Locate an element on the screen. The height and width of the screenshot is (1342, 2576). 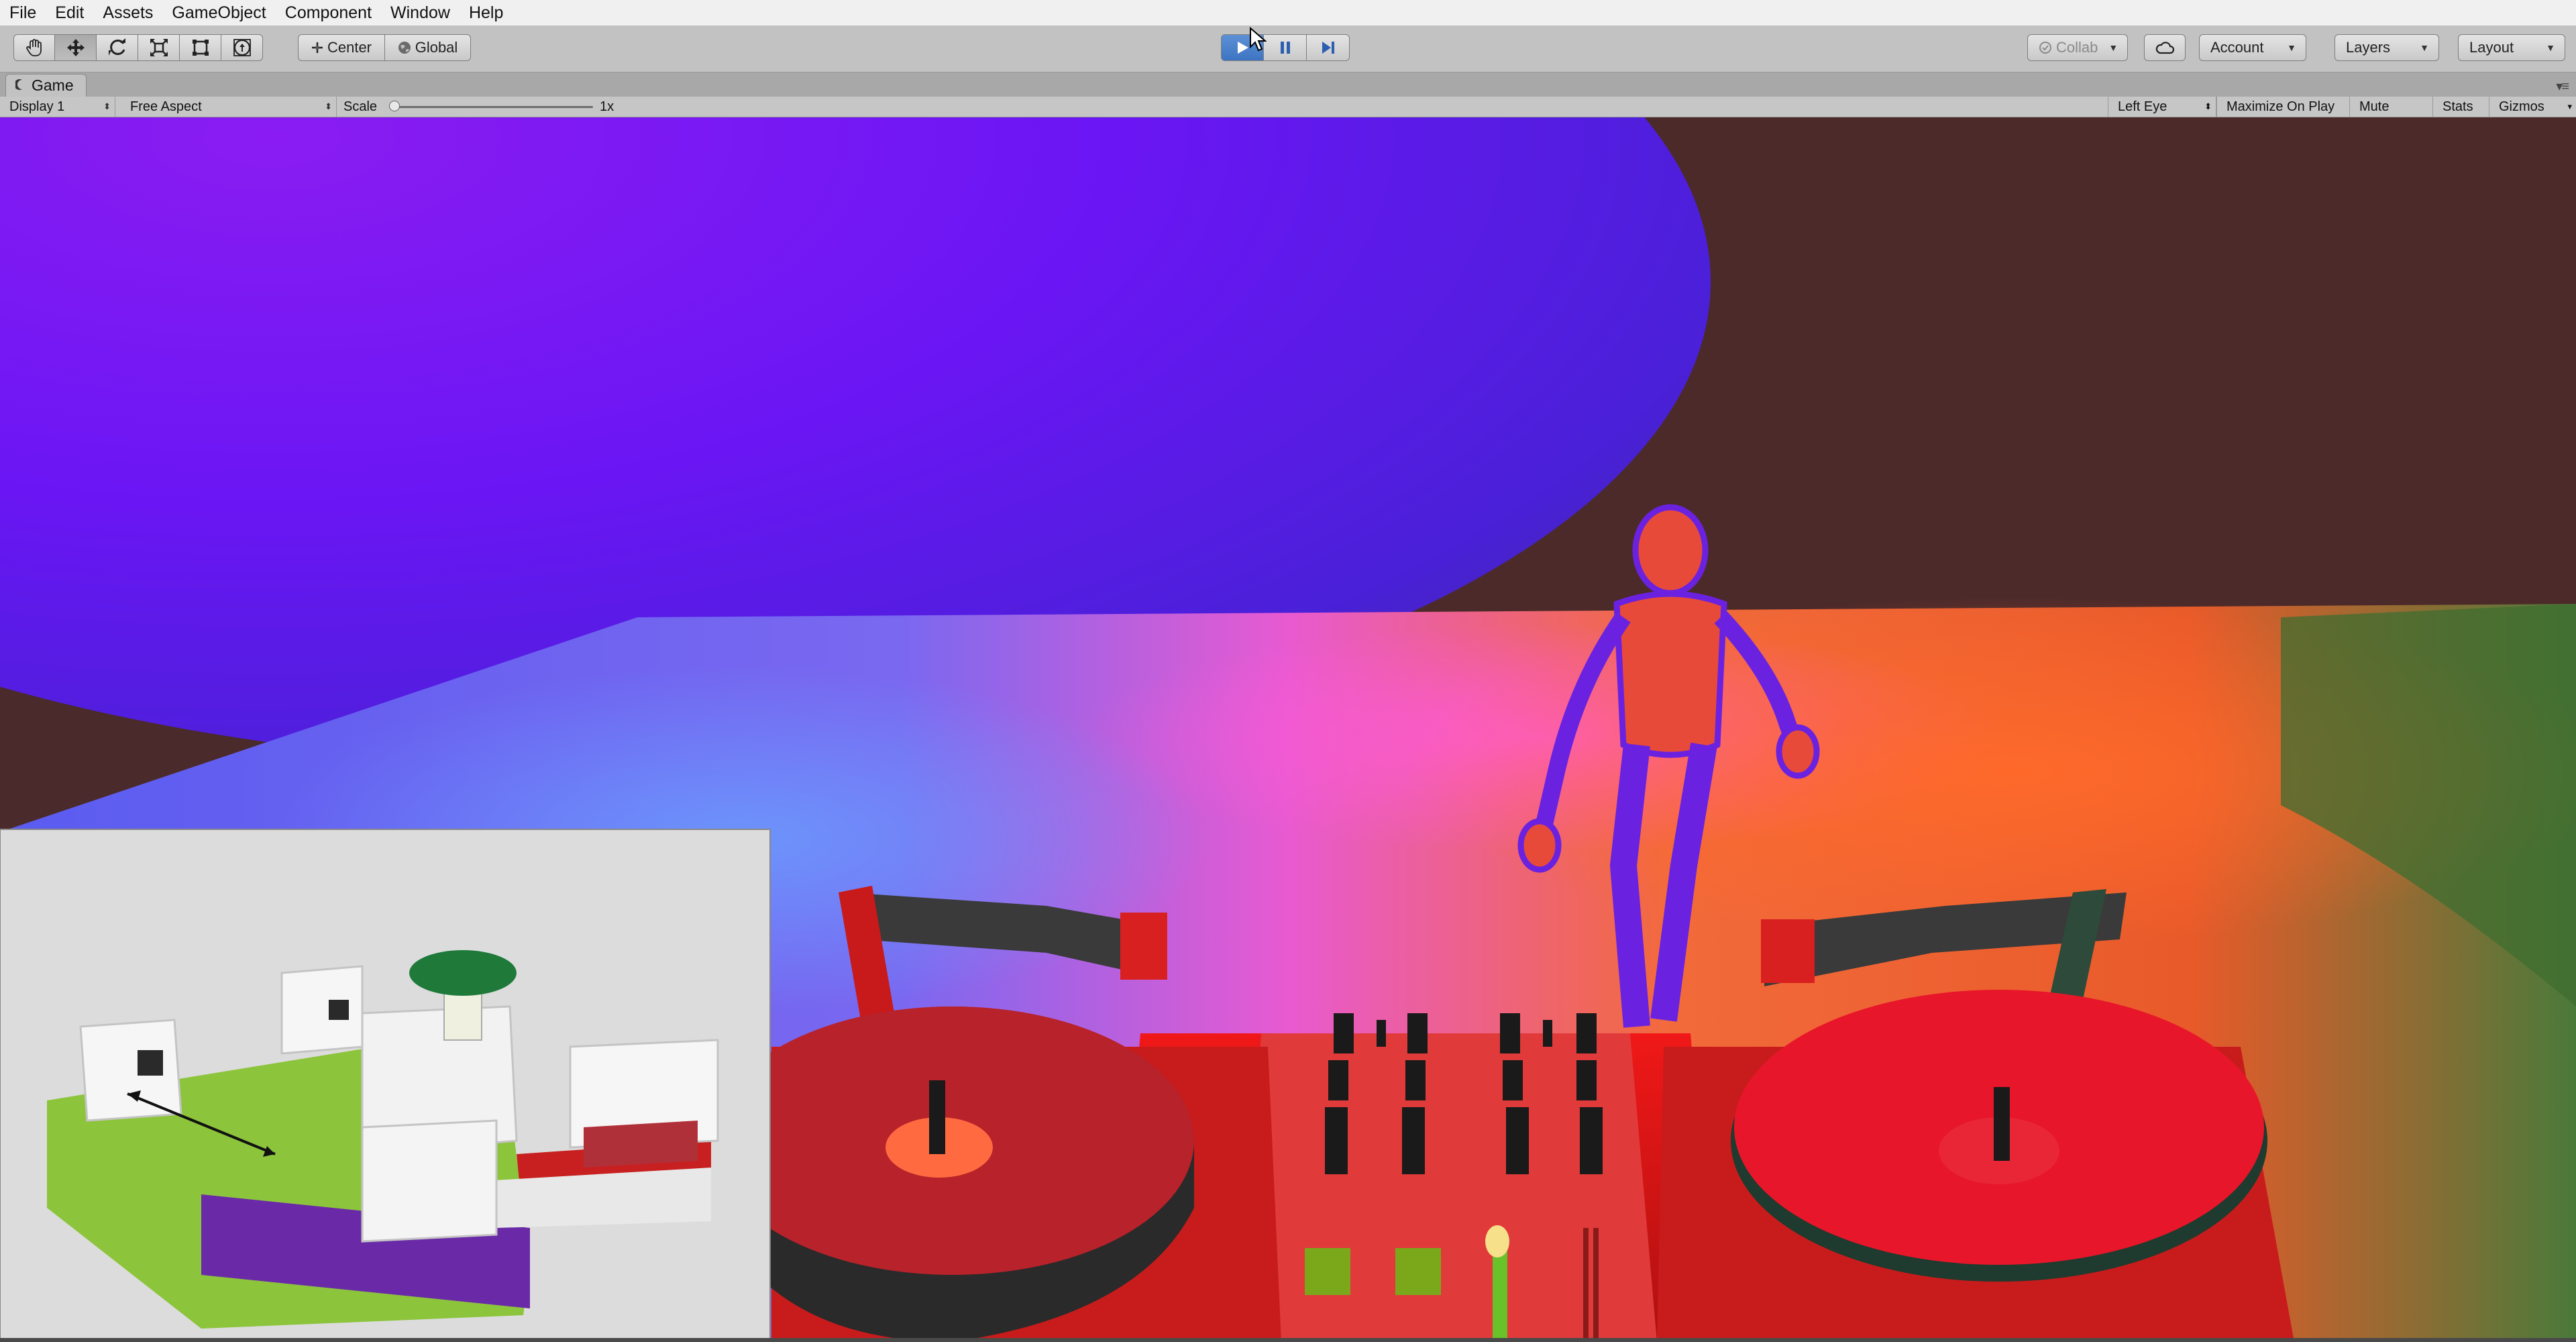
rect-tool-icon is located at coordinates (201, 48).